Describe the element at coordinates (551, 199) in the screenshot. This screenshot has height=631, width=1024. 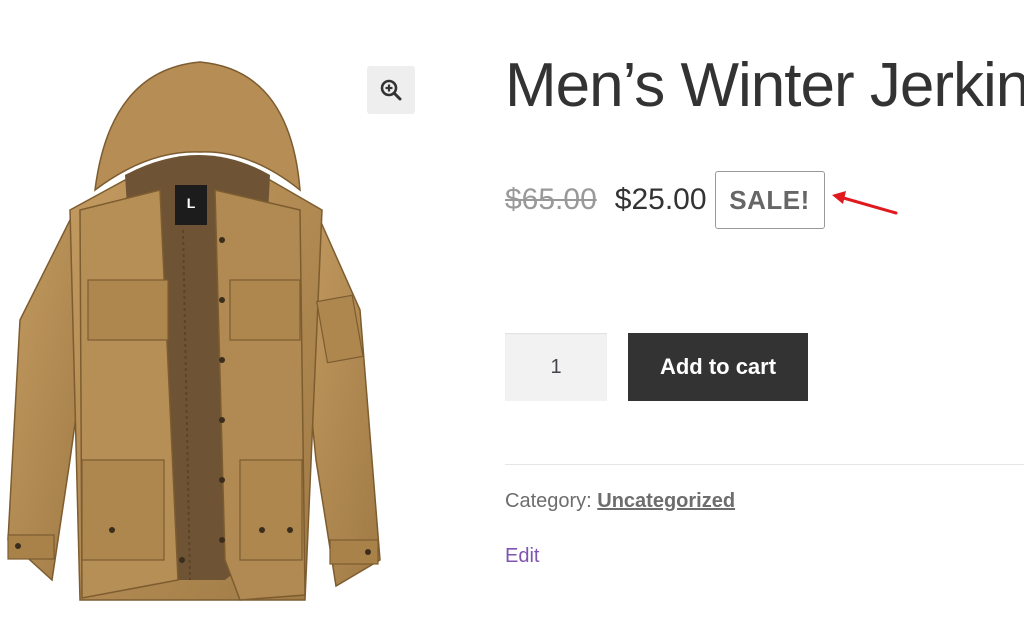
I see `regular-price: $65.00` at that location.